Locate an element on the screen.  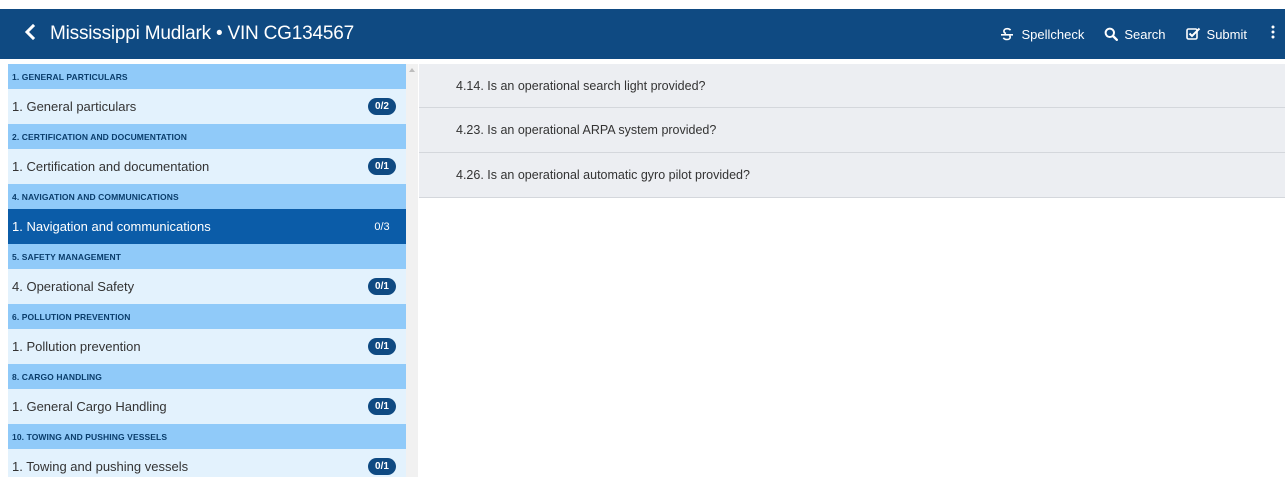
spellcheck-button: Spellcheck is located at coordinates (1041, 34).